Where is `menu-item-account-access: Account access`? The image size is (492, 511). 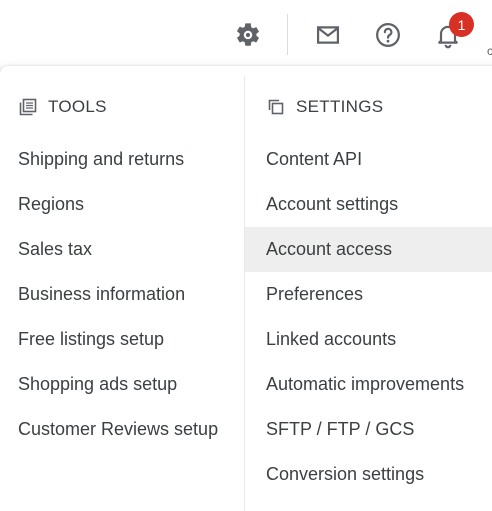 menu-item-account-access: Account access is located at coordinates (368, 249).